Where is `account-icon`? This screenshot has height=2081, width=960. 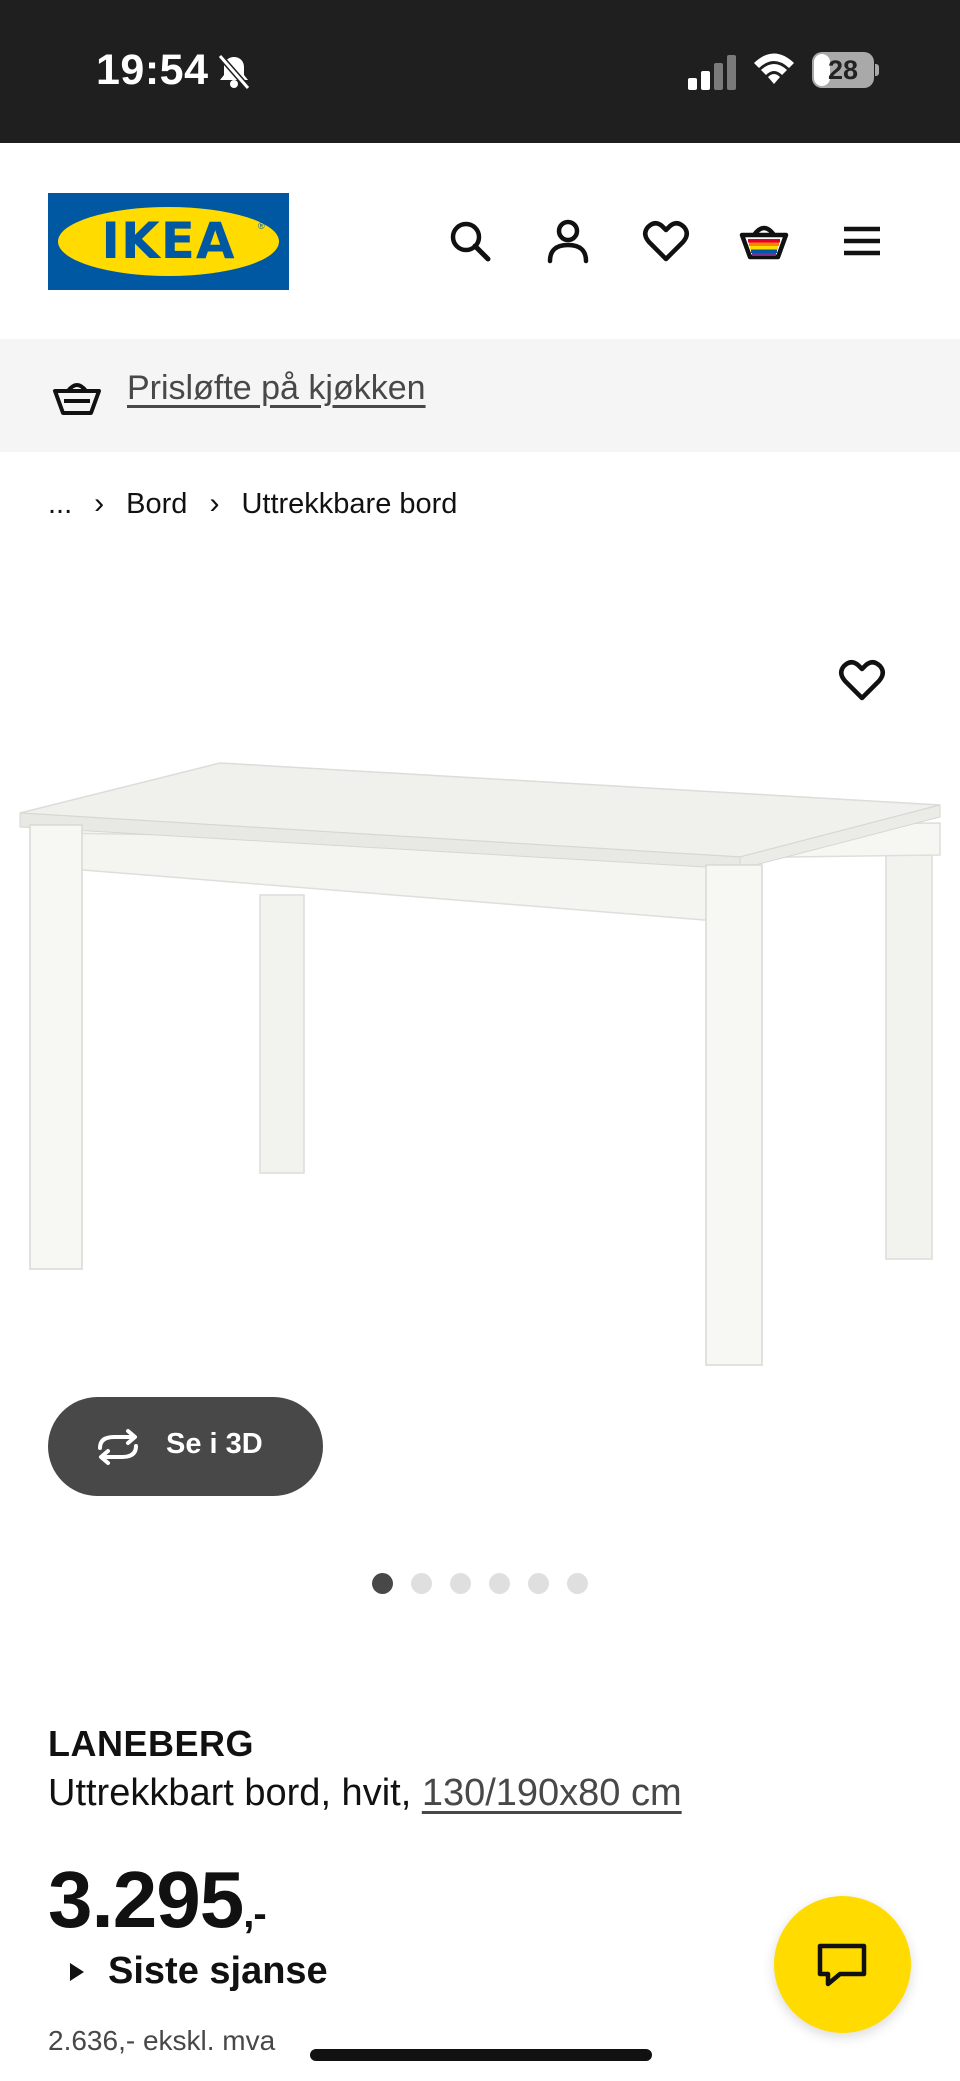 account-icon is located at coordinates (568, 241).